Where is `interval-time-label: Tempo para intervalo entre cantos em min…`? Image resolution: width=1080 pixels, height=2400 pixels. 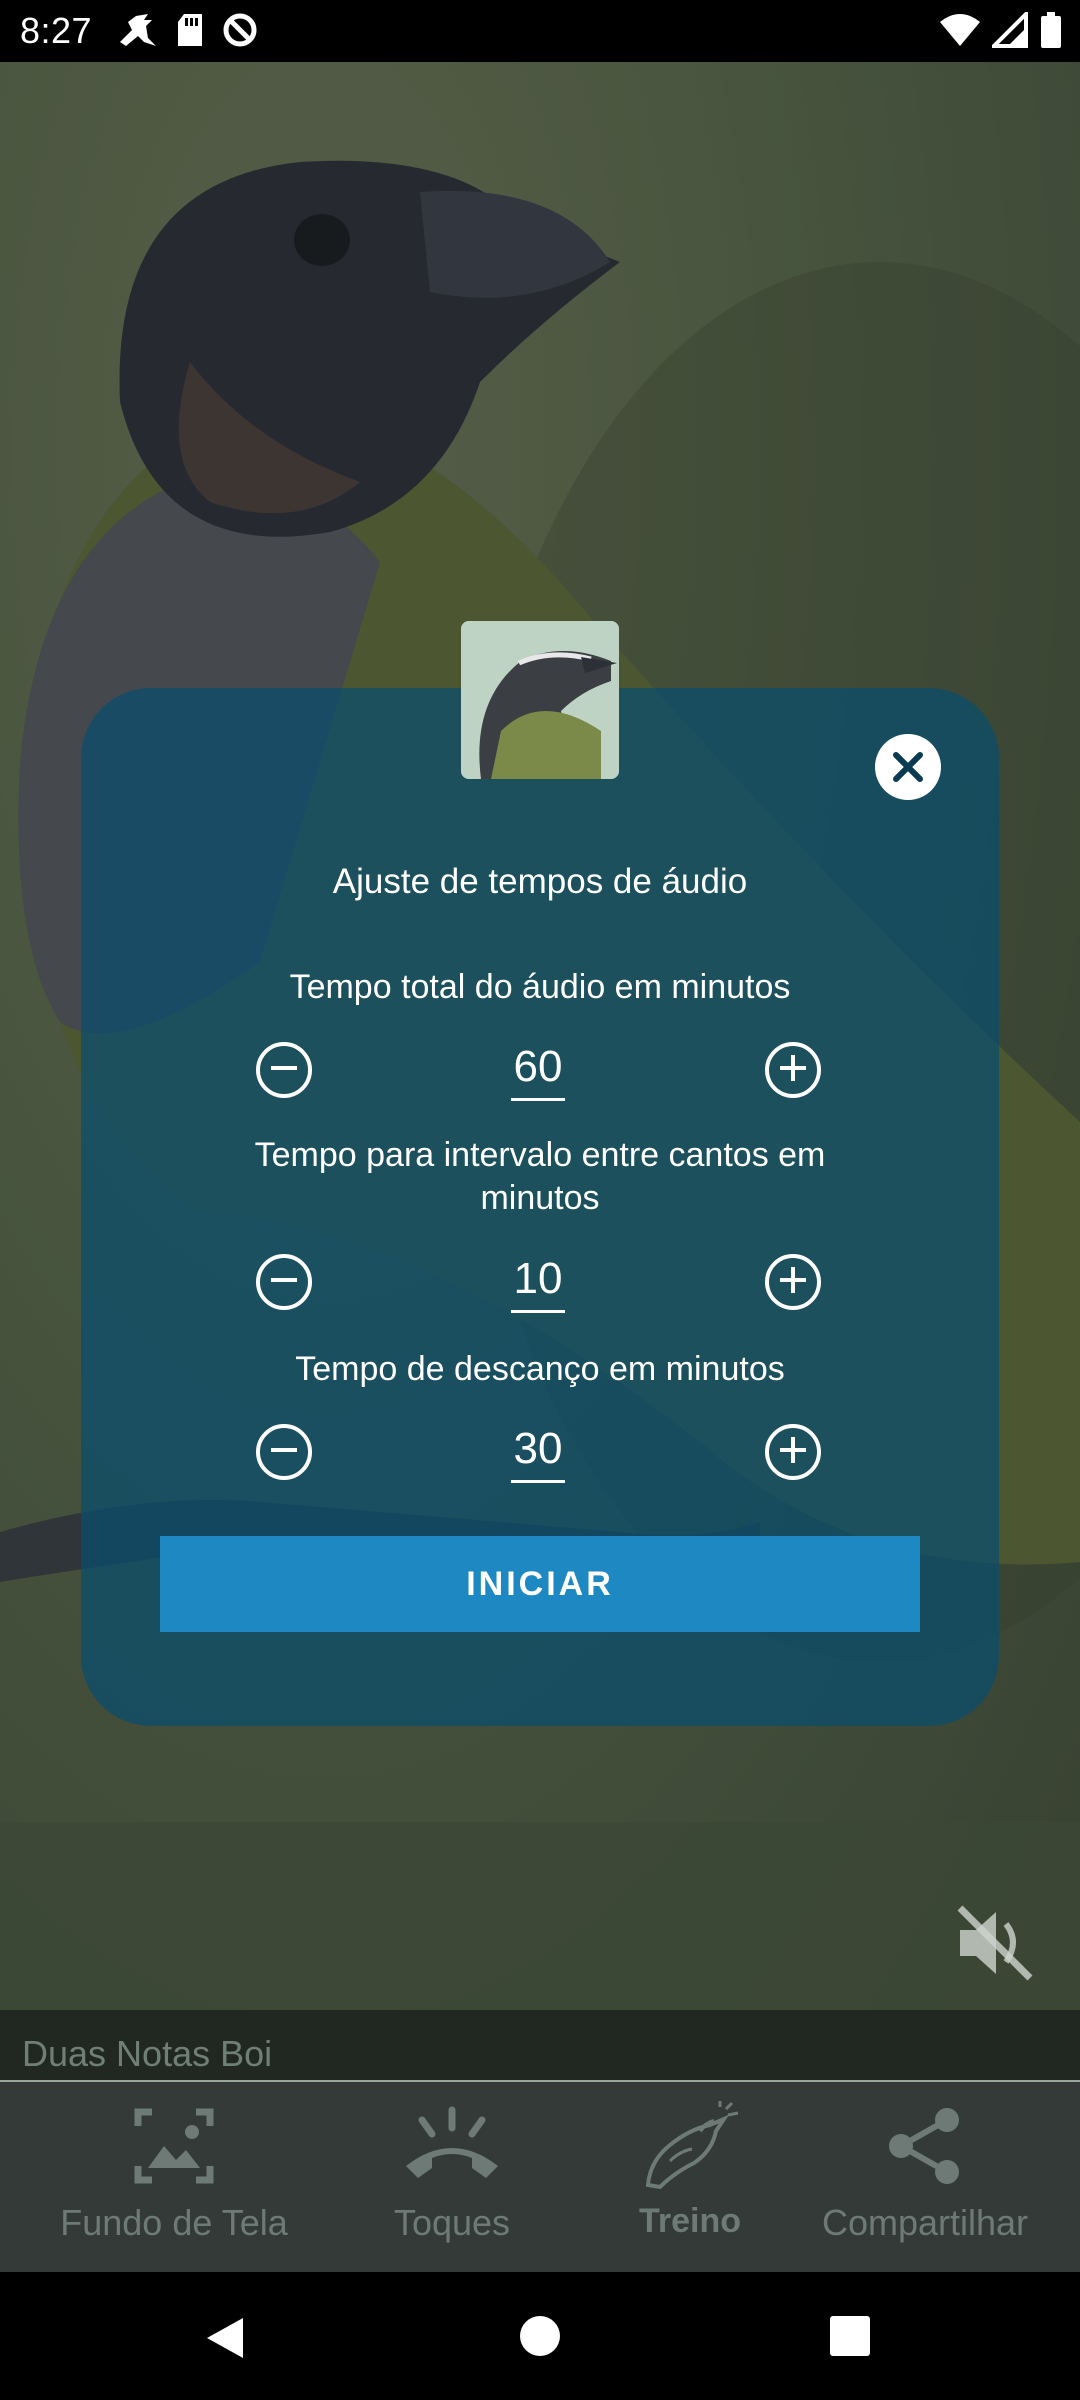 interval-time-label: Tempo para intervalo entre cantos em min… is located at coordinates (540, 1176).